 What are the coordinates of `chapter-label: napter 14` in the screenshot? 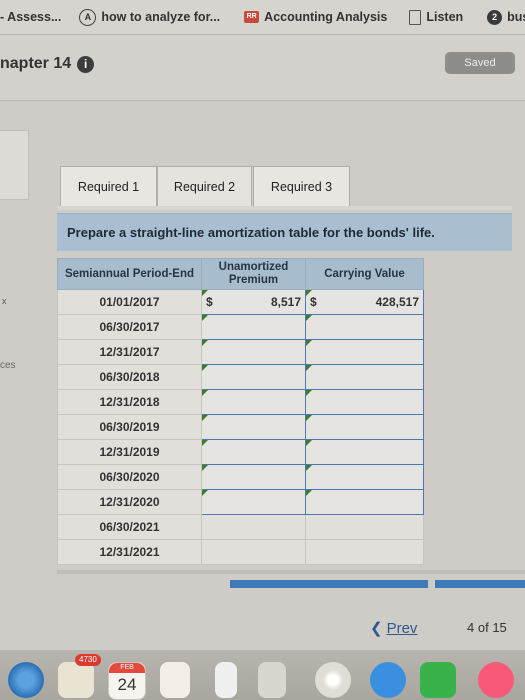 It's located at (36, 63).